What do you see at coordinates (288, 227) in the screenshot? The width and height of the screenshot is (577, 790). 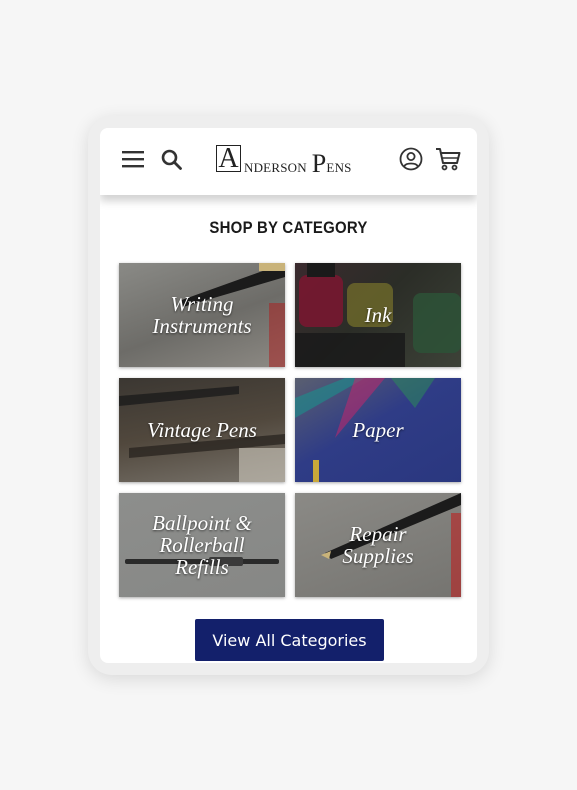 I see `section-title: SHOP BY CATEGORY` at bounding box center [288, 227].